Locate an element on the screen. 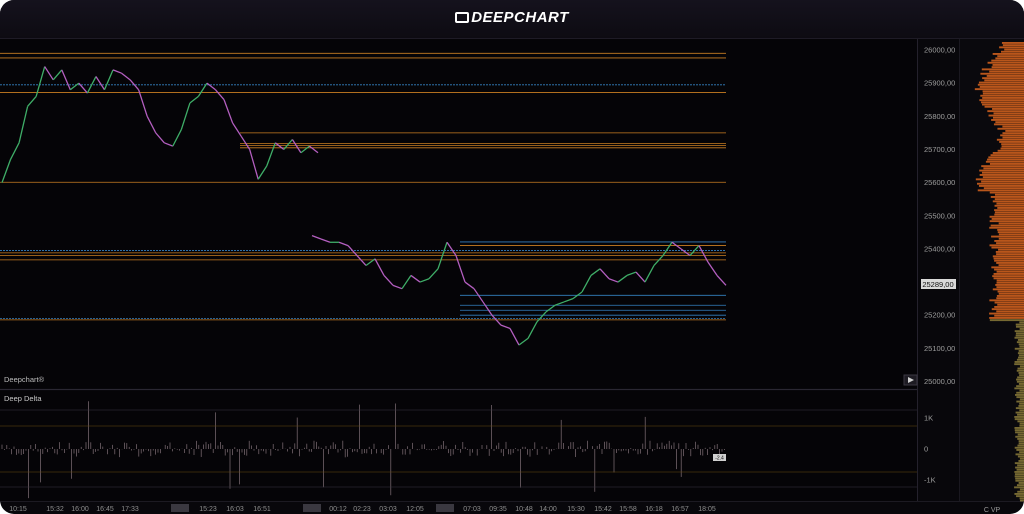 This screenshot has height=514, width=1024. profile-label: C VP is located at coordinates (992, 510).